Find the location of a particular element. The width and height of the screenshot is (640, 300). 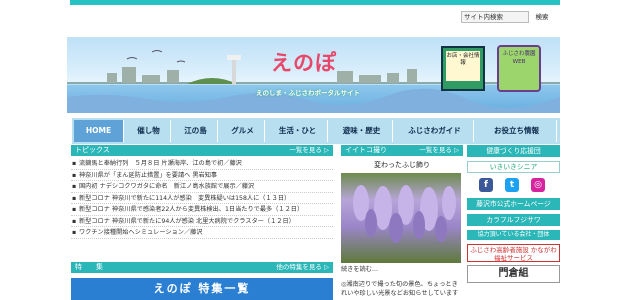

farm-web-badge: ふじさわ農園WEB is located at coordinates (519, 68).